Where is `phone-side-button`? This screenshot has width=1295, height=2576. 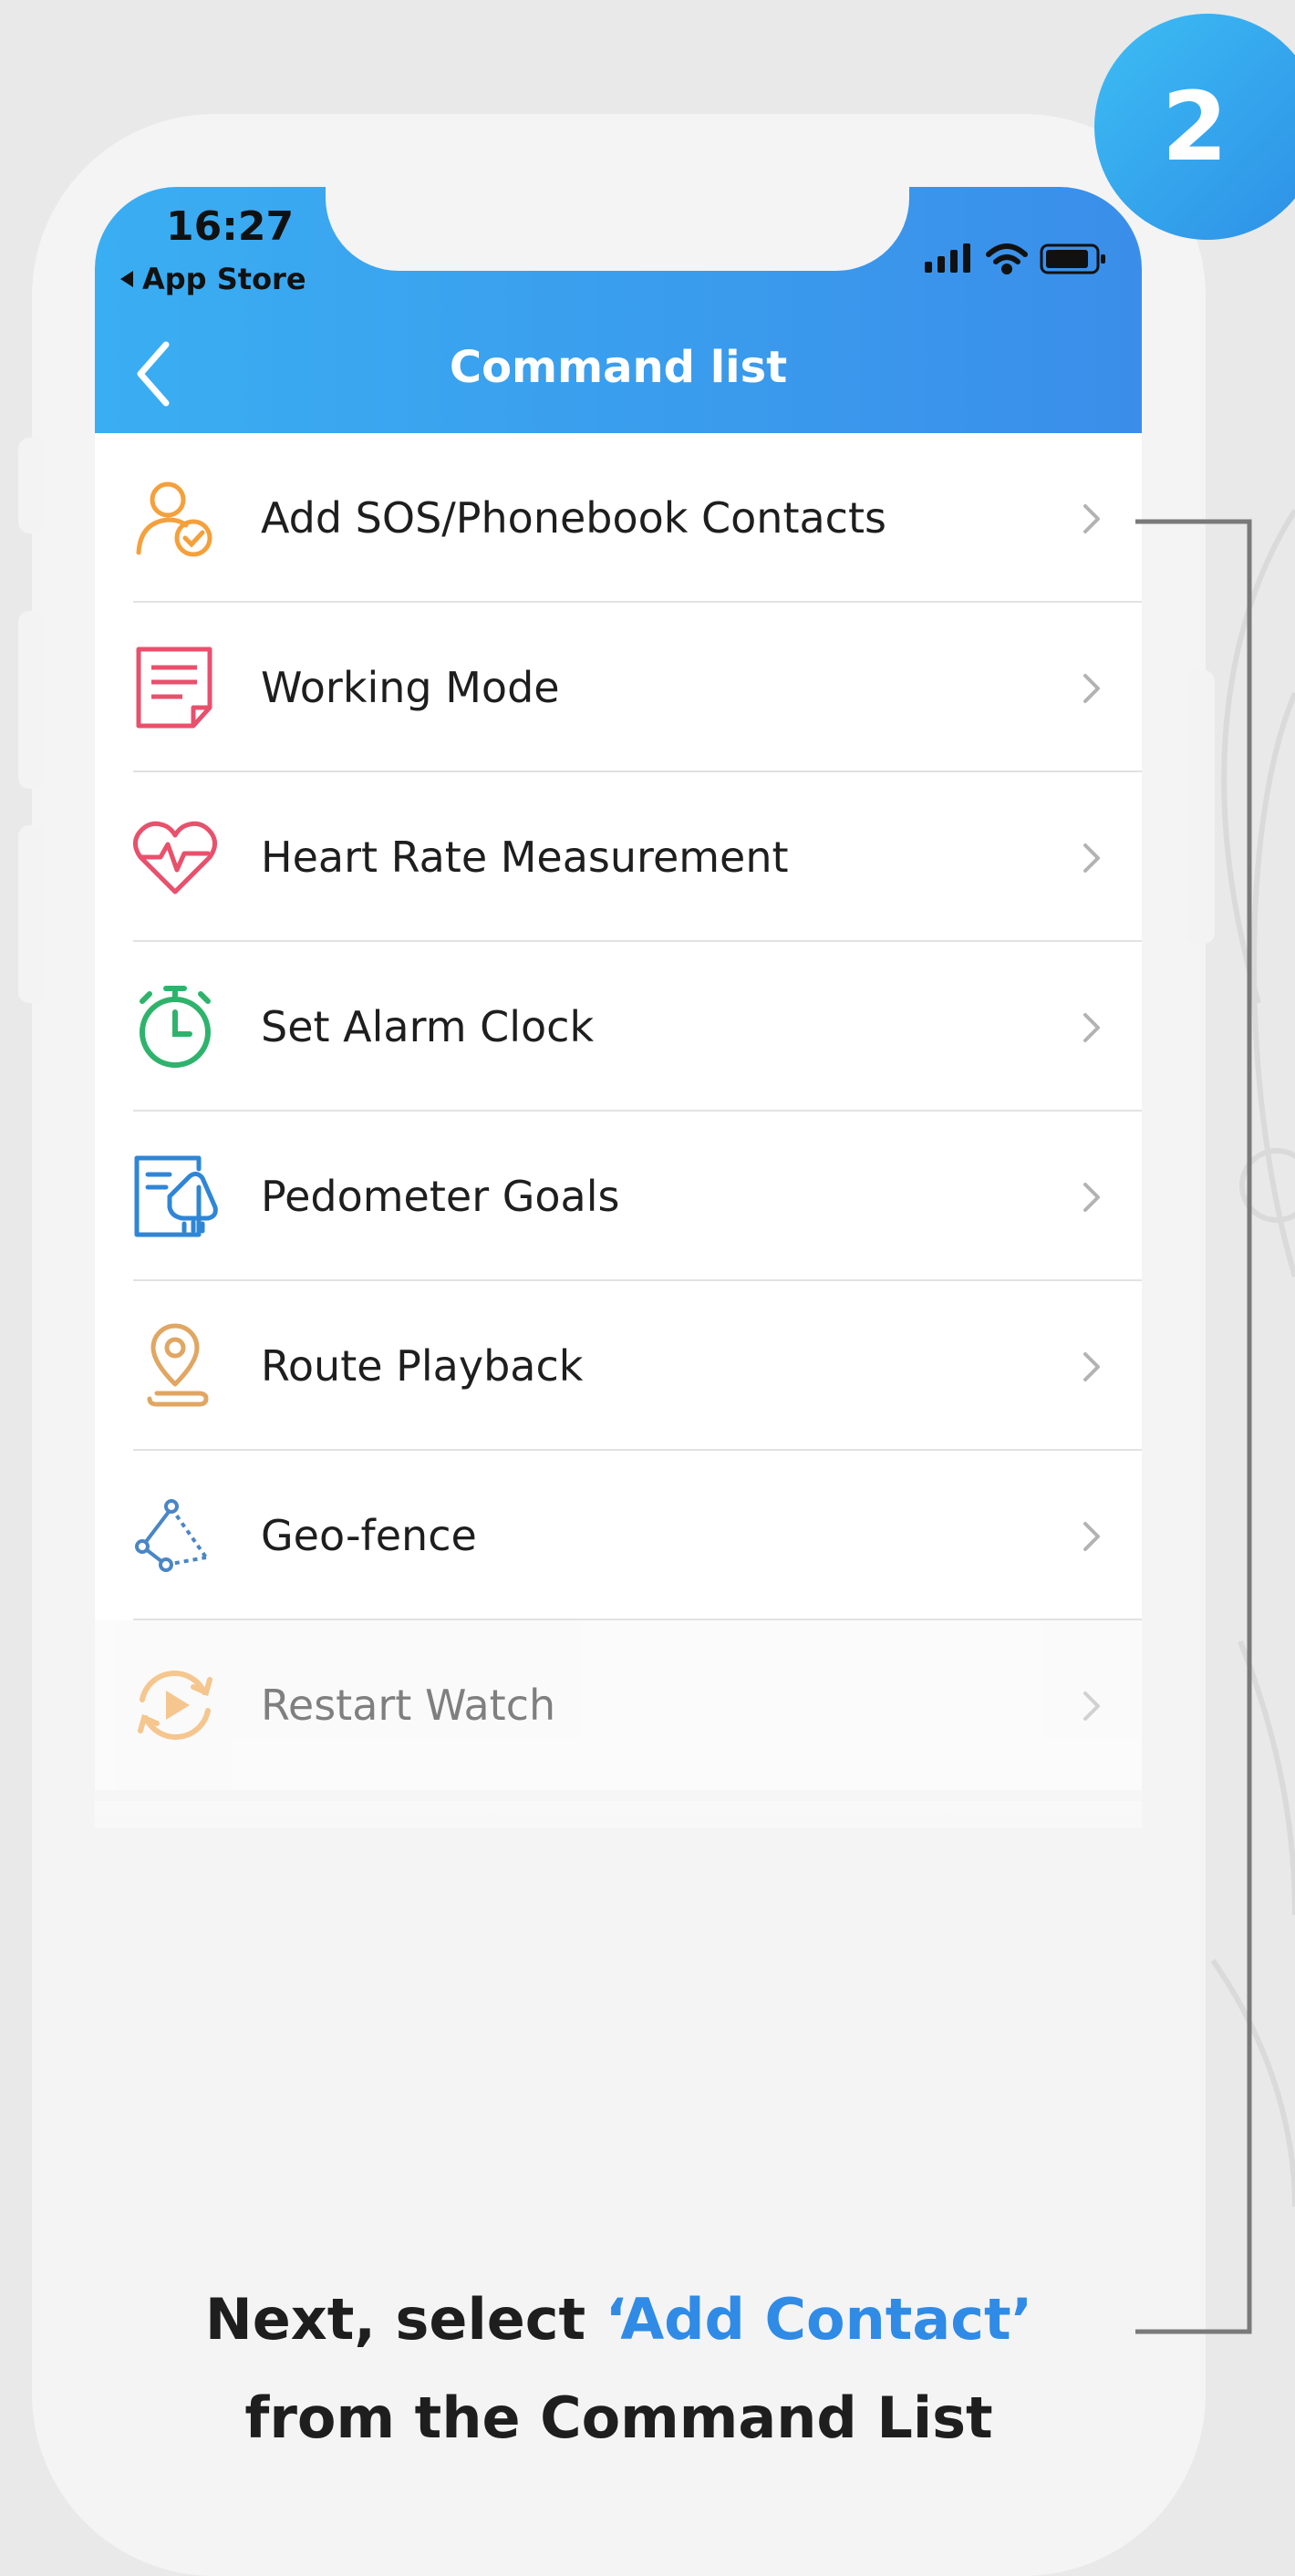
phone-side-button is located at coordinates (32, 485).